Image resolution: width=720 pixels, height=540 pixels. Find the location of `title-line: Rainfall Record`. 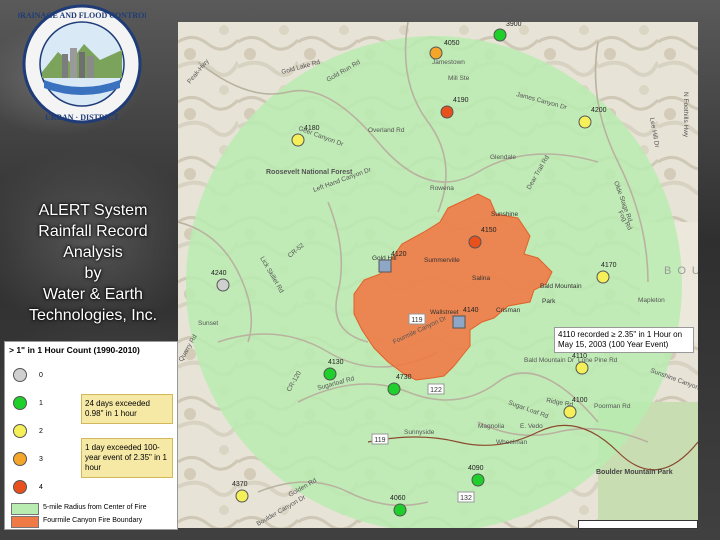

title-line: Rainfall Record is located at coordinates (93, 231).